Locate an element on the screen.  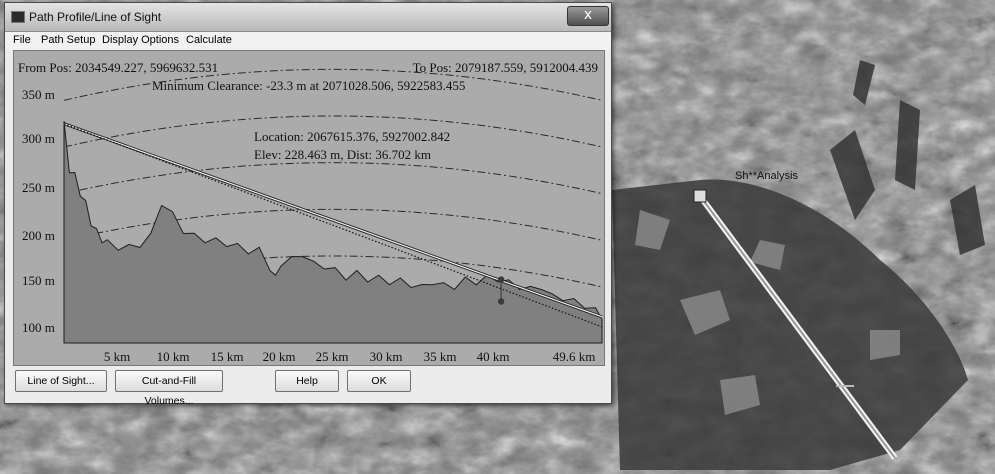
curvature-grid-line is located at coordinates (333, 178).